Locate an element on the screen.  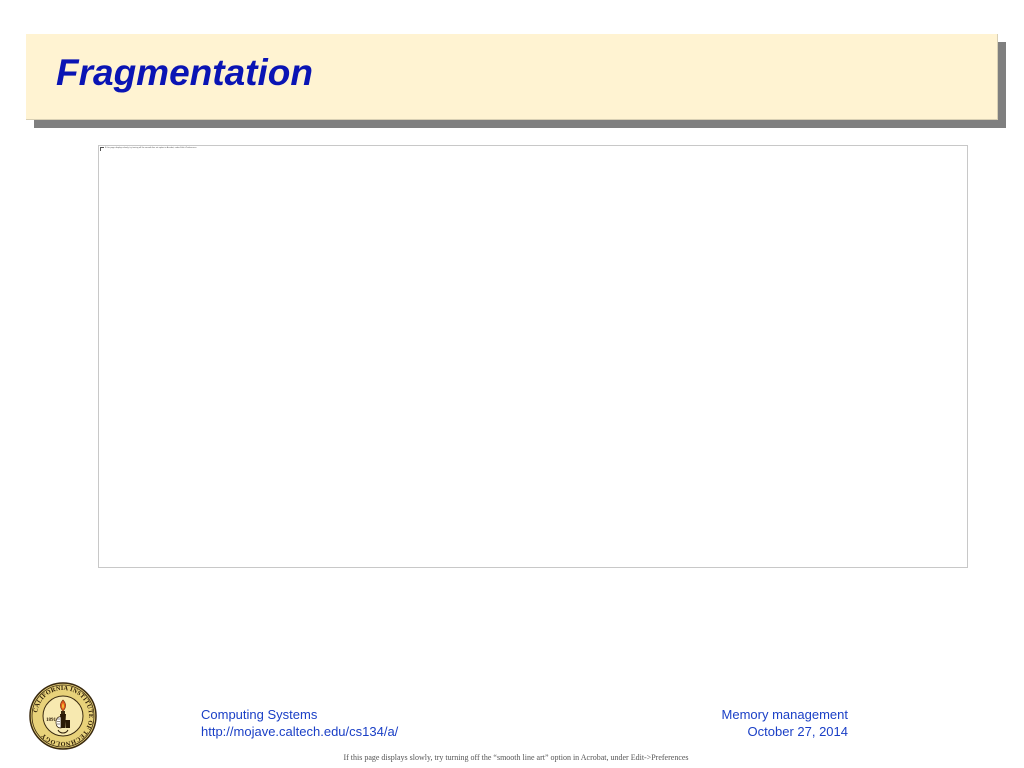
caltech-seal-icon: CALIFORNIA INSTITUTE OF TECHNOLOGY 1891 is located at coordinates (63, 716).